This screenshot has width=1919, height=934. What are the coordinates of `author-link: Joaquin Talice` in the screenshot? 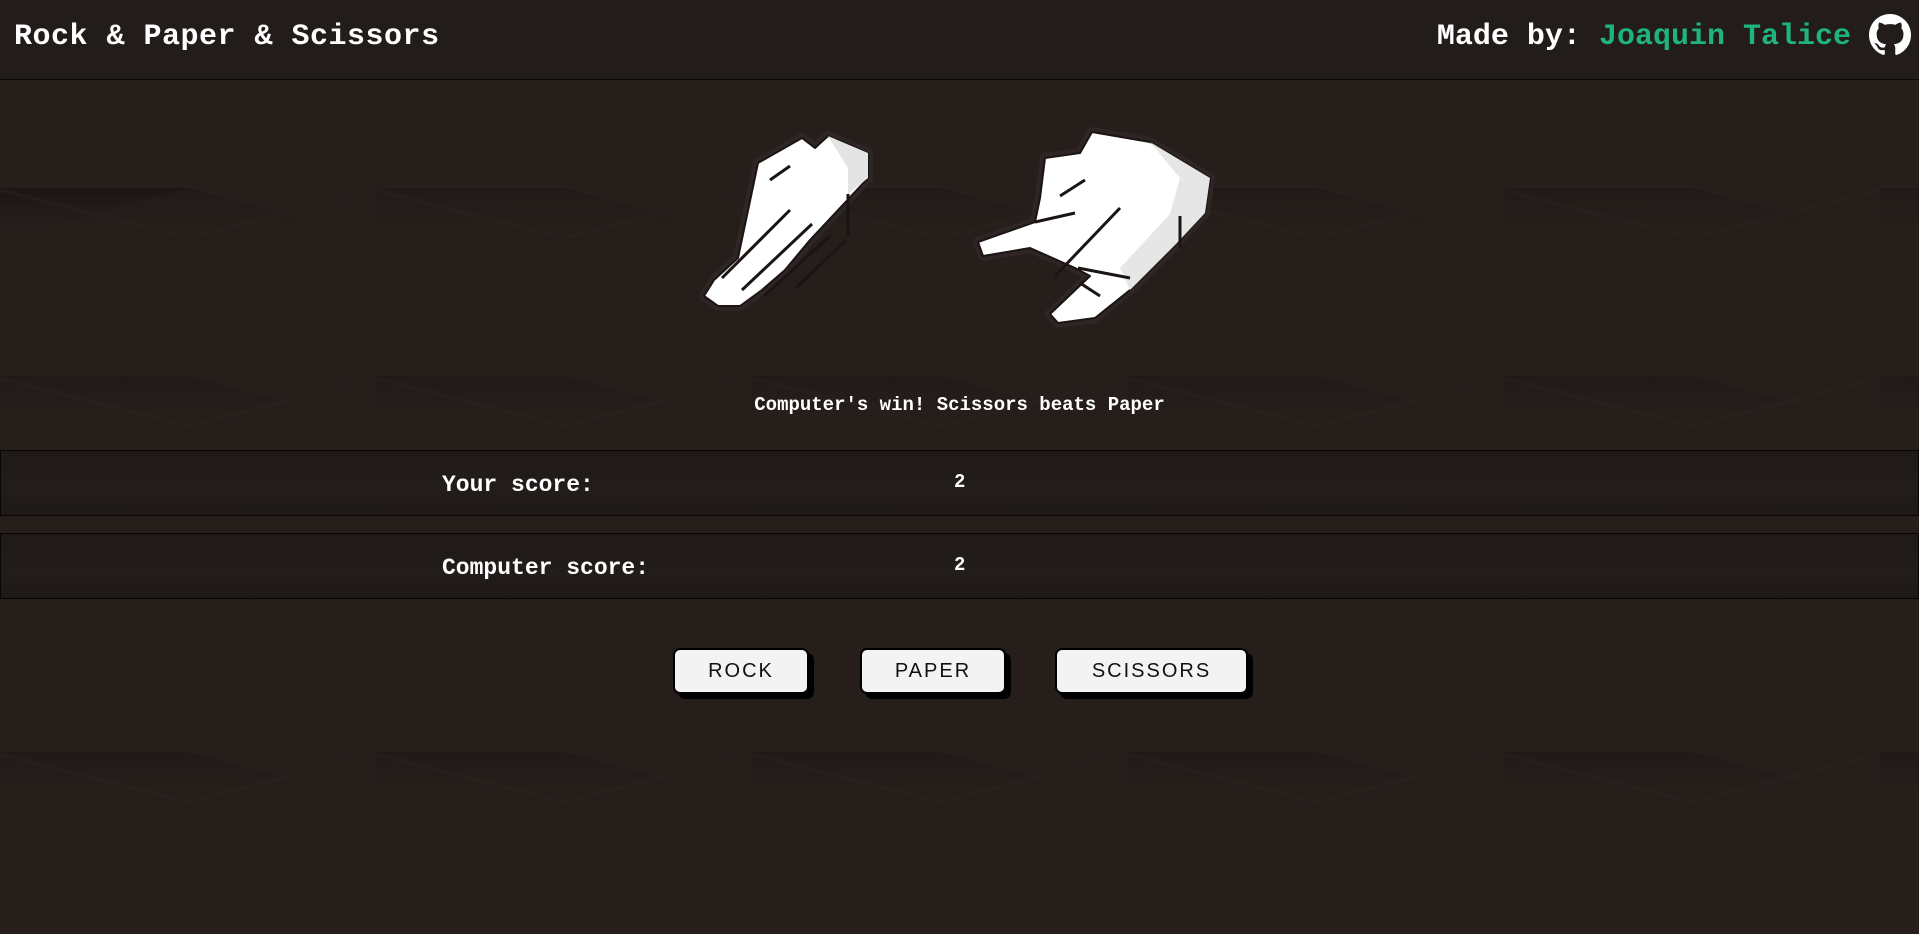 It's located at (1725, 37).